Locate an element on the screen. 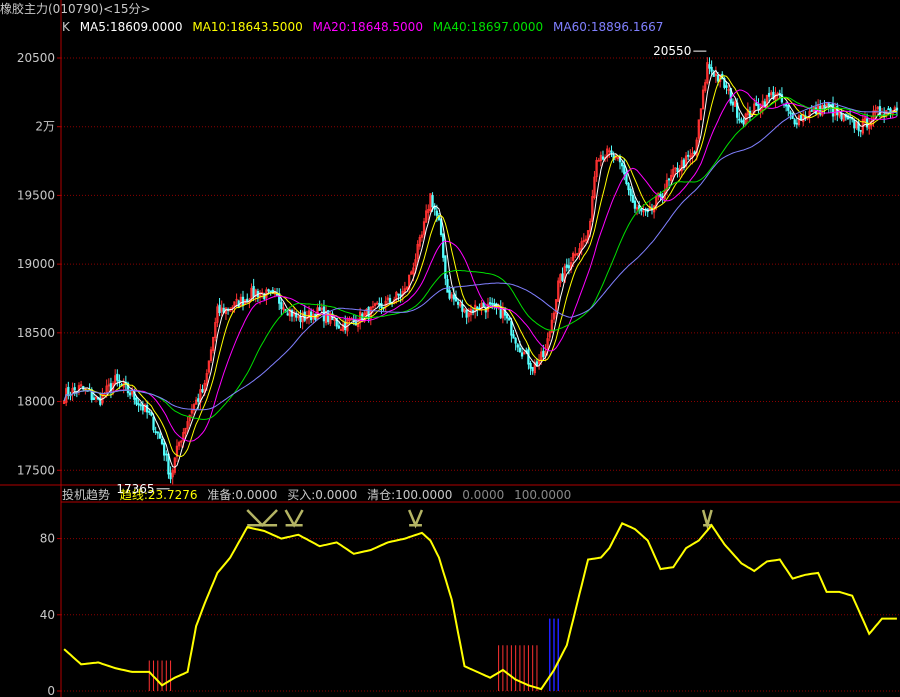  price-tick-label: 17500 is located at coordinates (36, 470).